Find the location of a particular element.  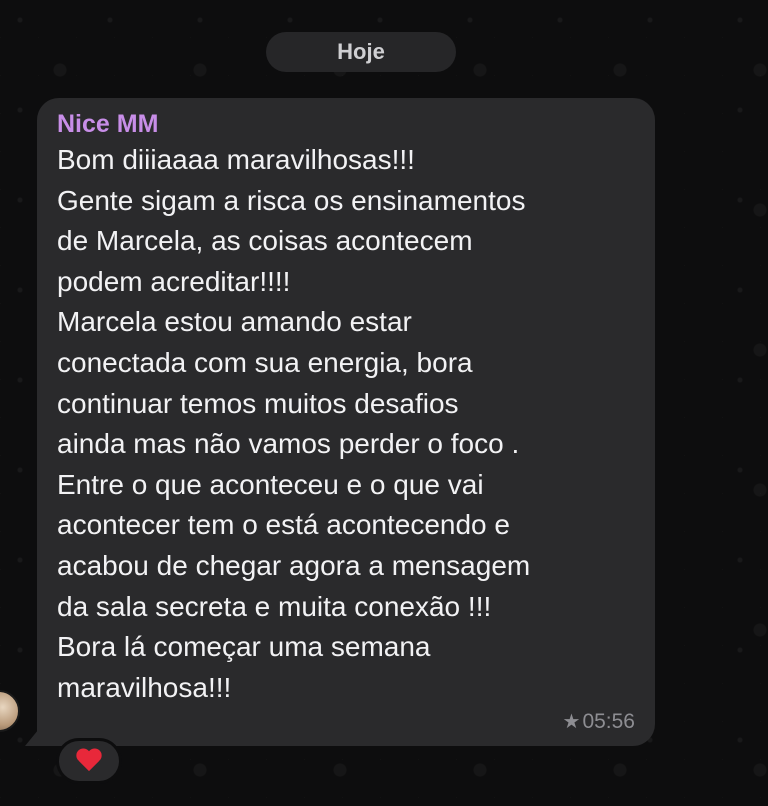

message-line: Bora lá começar uma semana is located at coordinates (244, 647).